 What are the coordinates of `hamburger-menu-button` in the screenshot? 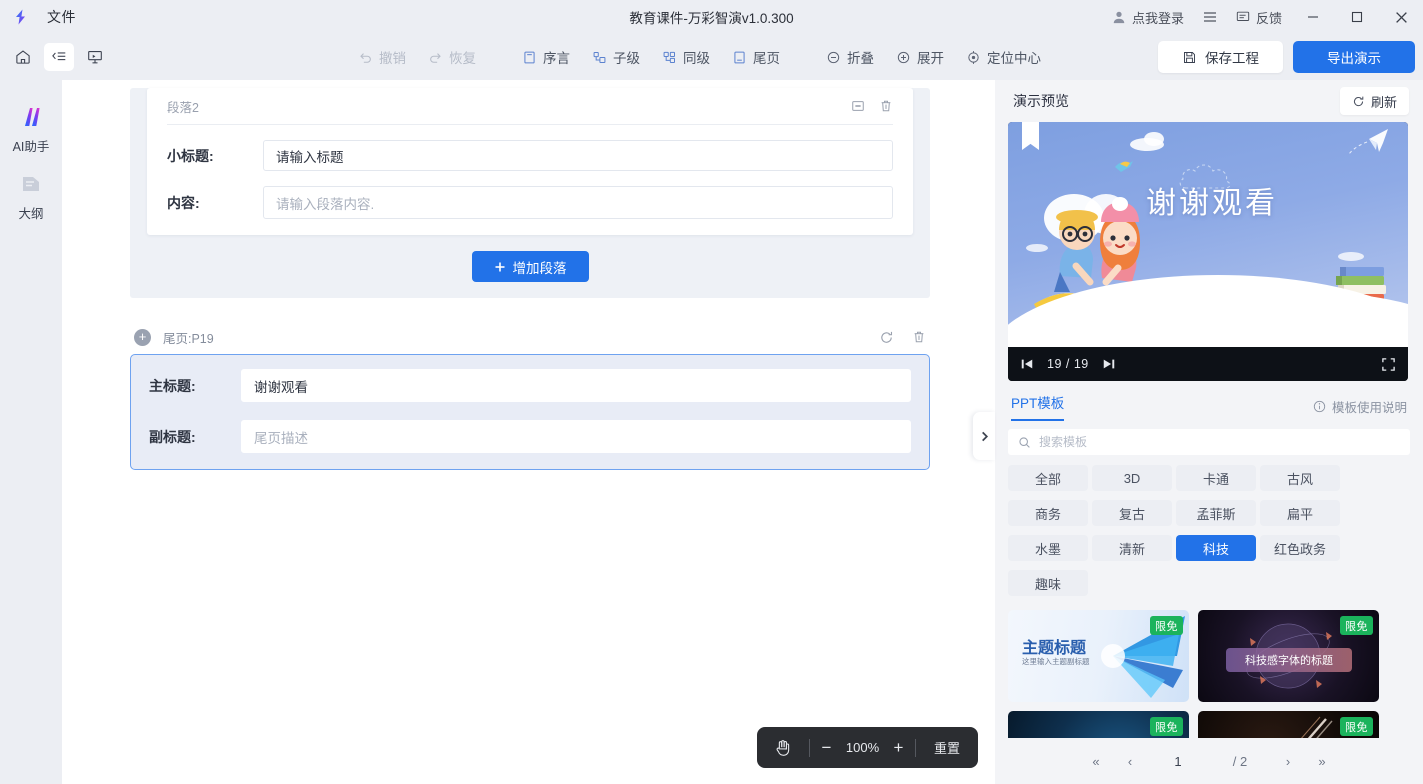 It's located at (1210, 17).